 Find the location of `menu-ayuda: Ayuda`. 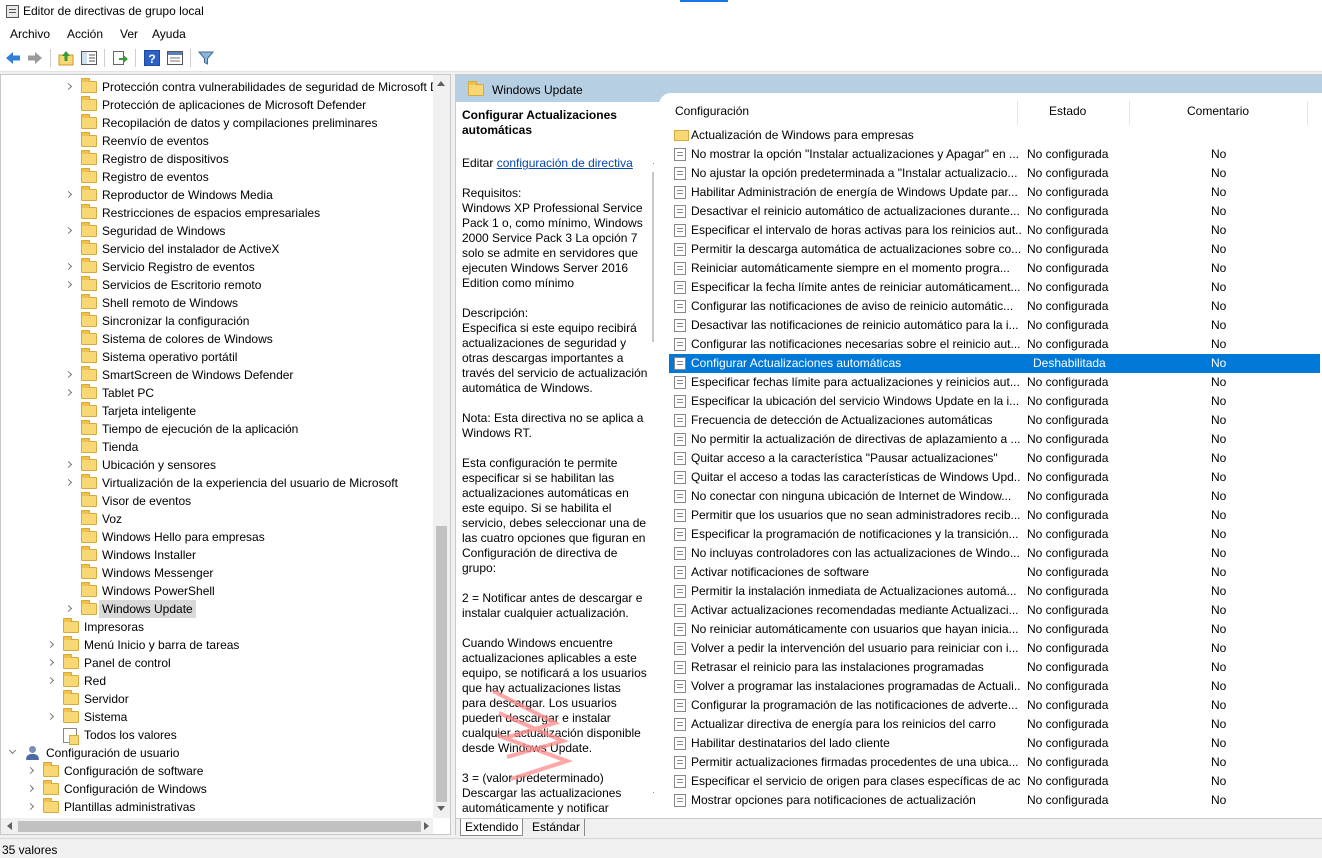

menu-ayuda: Ayuda is located at coordinates (169, 34).